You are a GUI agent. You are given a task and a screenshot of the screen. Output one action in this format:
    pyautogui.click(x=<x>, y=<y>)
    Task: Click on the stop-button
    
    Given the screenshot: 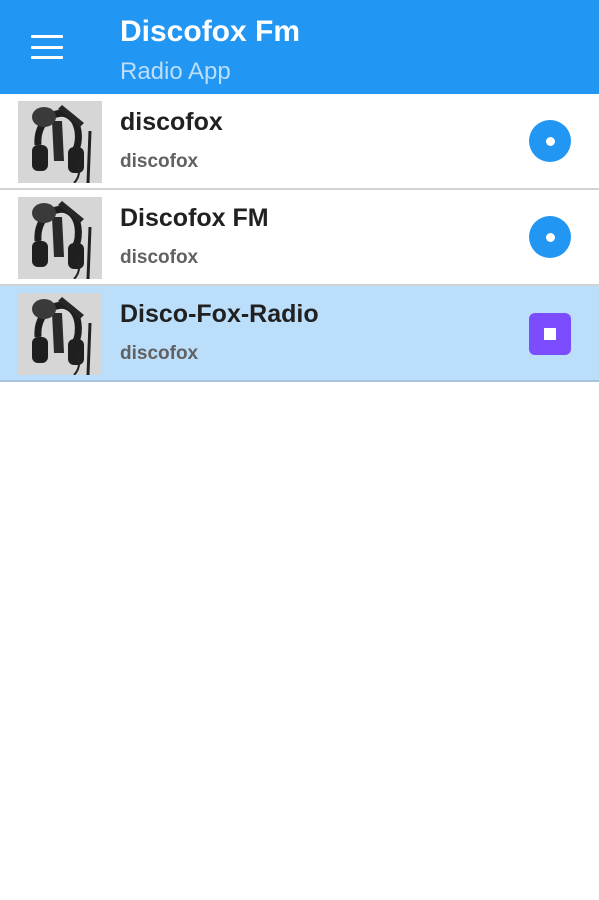 What is the action you would take?
    pyautogui.click(x=550, y=334)
    